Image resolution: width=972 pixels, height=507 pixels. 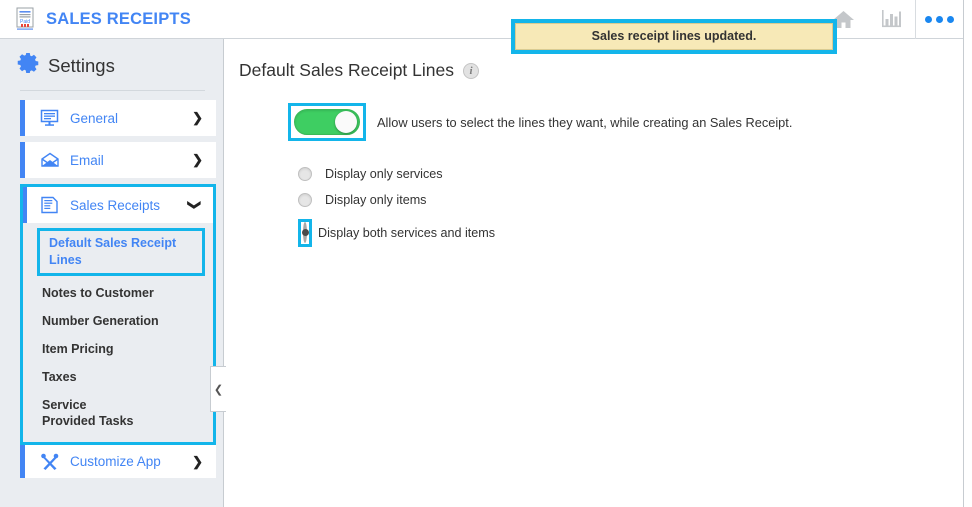 I want to click on status-banner: Sales receipt lines updated., so click(x=674, y=36).